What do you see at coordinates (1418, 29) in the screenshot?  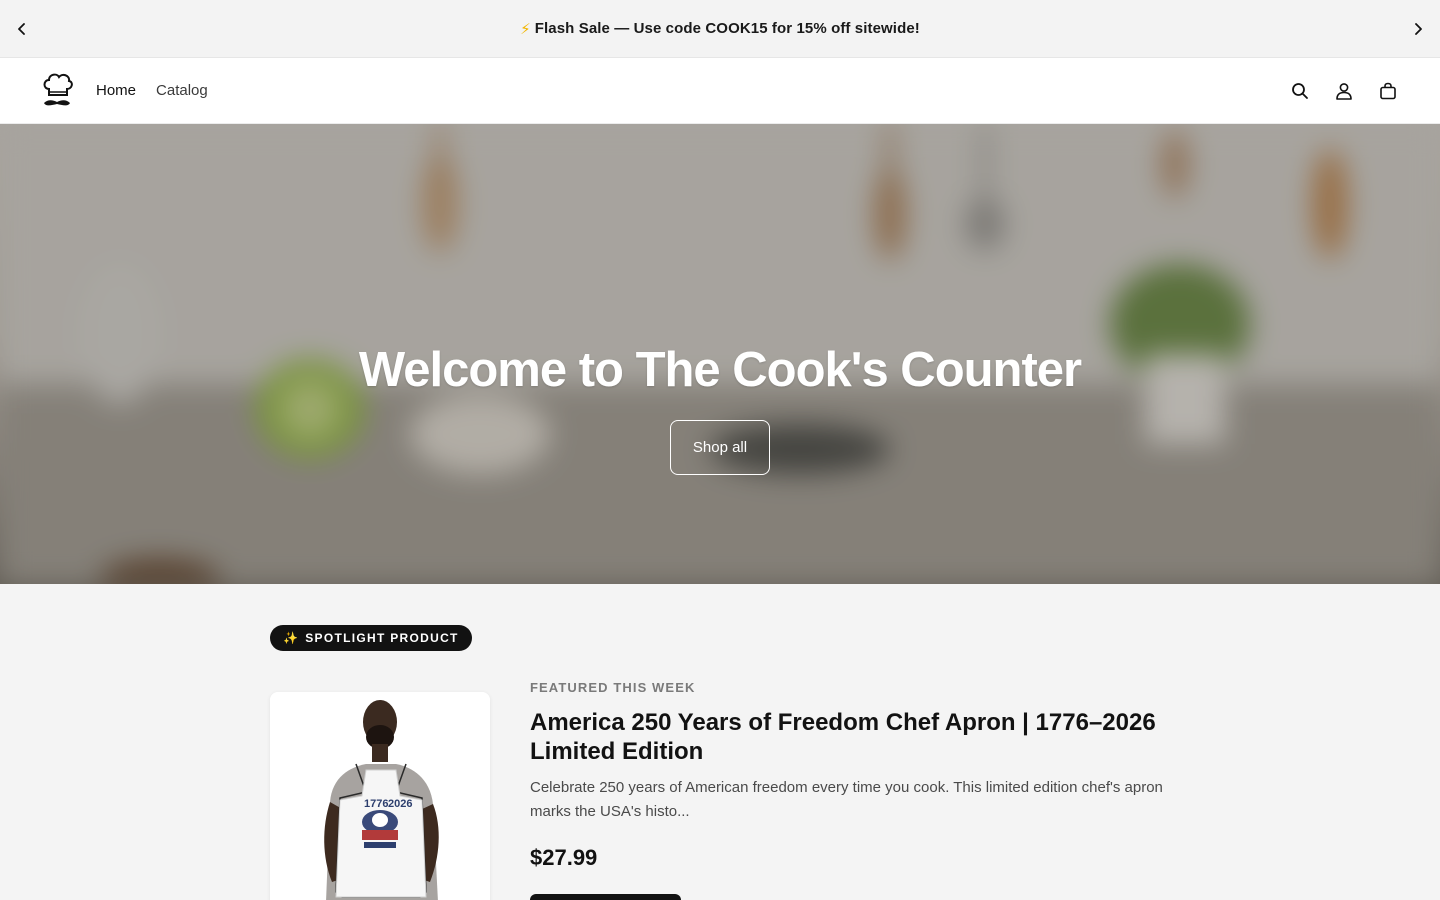 I see `chevron-right-icon` at bounding box center [1418, 29].